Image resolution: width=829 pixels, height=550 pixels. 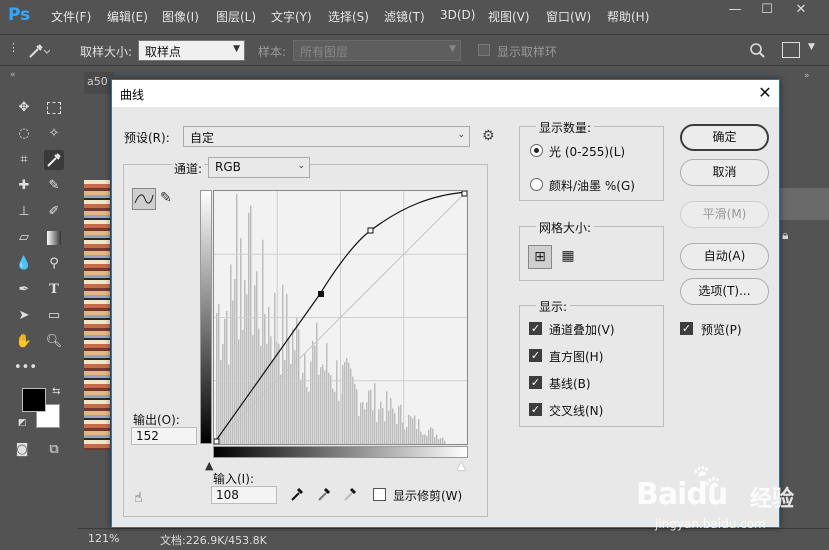 I want to click on path-selection-icon: ➤, so click(x=24, y=316).